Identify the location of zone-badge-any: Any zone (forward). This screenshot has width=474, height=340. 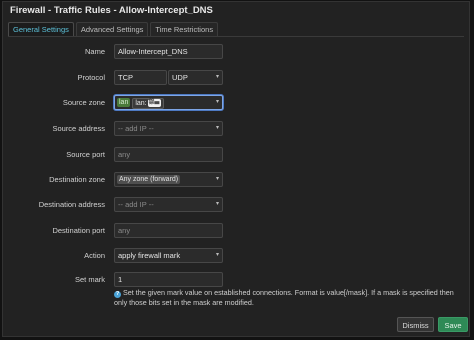
(149, 179).